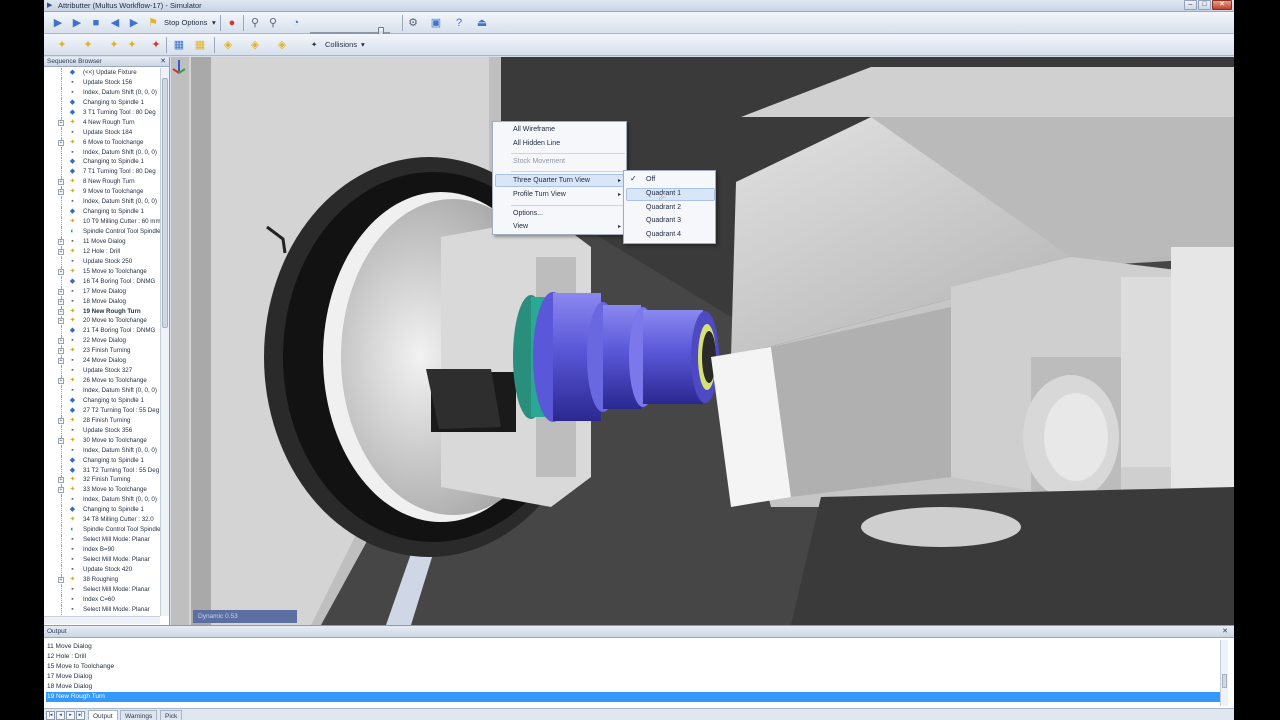 Image resolution: width=1280 pixels, height=720 pixels. Describe the element at coordinates (102, 271) in the screenshot. I see `sequence-item: + ✦ 15 Move to Toolchange` at that location.